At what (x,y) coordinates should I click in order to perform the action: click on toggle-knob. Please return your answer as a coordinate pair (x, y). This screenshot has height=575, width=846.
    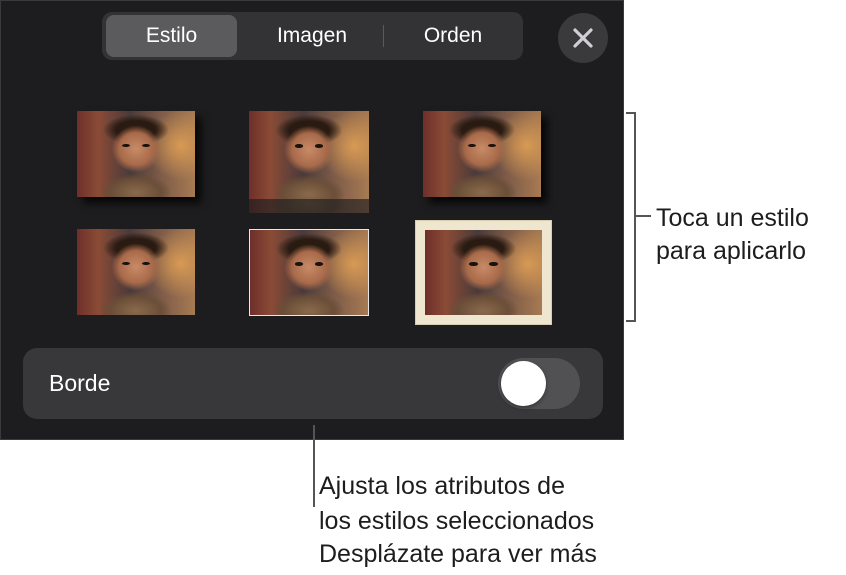
    Looking at the image, I should click on (523, 383).